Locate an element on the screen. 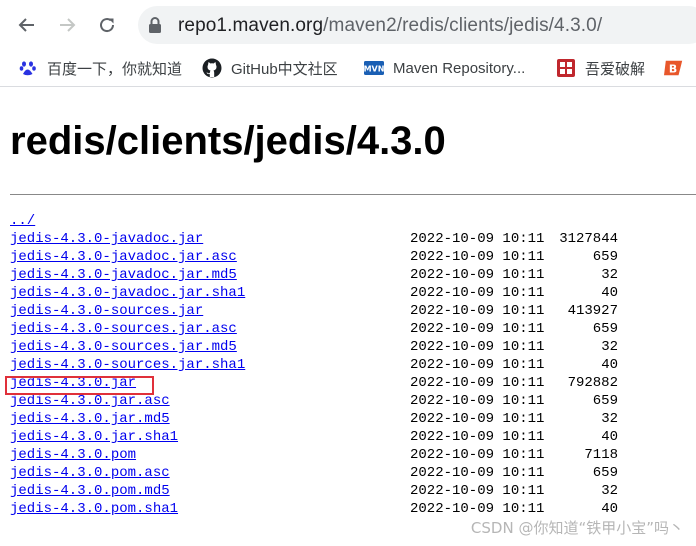 The height and width of the screenshot is (546, 696). bookmark-jb: B is located at coordinates (678, 68).